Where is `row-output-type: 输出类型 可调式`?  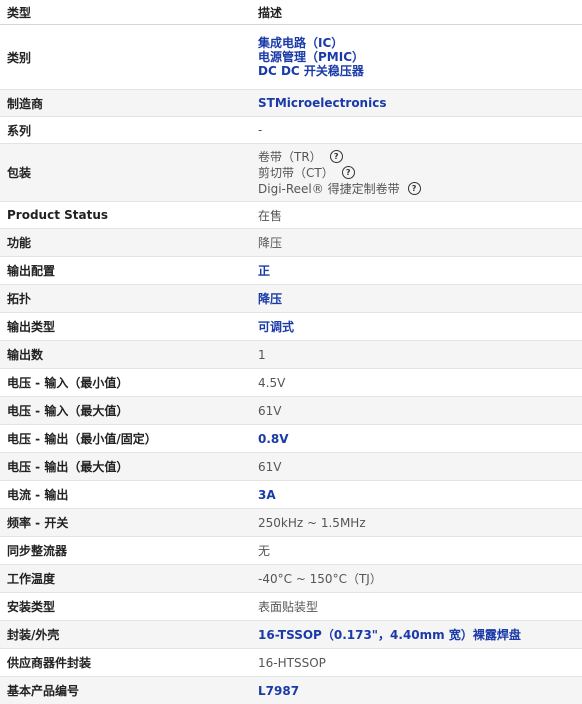
row-output-type: 输出类型 可调式 is located at coordinates (291, 327).